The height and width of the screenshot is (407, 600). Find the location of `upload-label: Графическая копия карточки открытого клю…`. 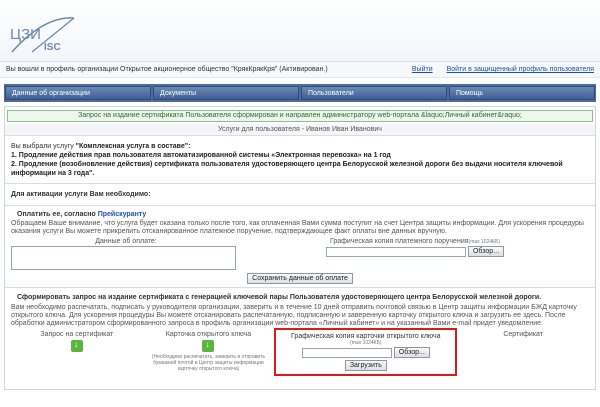

upload-label: Графическая копия карточки открытого клю… is located at coordinates (366, 336).